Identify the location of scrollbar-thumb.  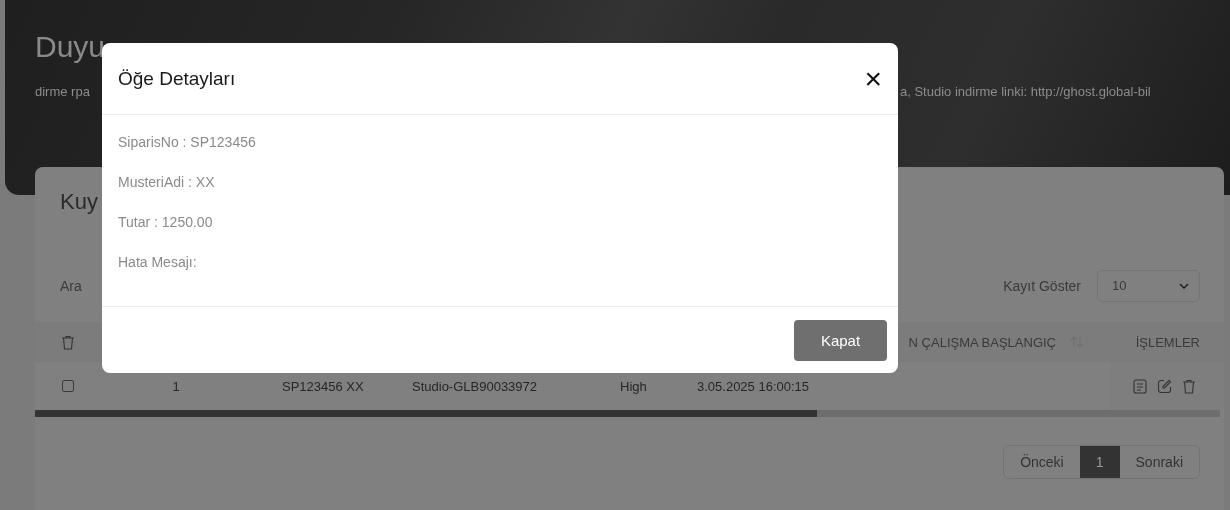
(426, 413).